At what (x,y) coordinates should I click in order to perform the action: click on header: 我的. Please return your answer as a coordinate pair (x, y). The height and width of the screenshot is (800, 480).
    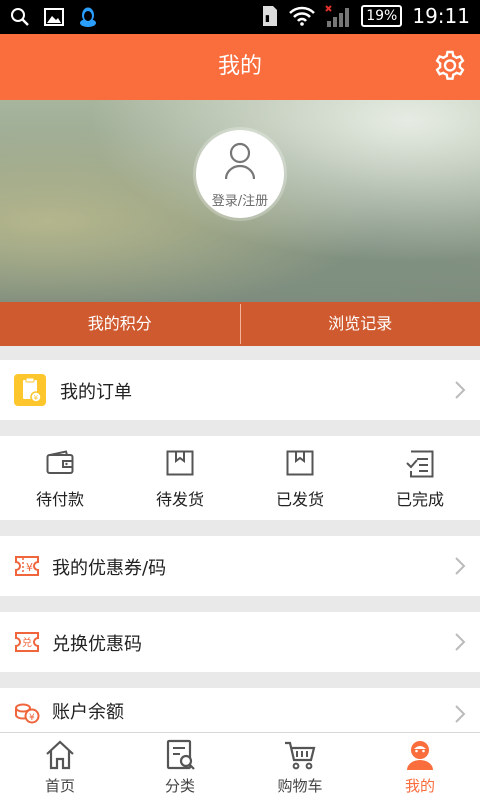
    Looking at the image, I should click on (240, 67).